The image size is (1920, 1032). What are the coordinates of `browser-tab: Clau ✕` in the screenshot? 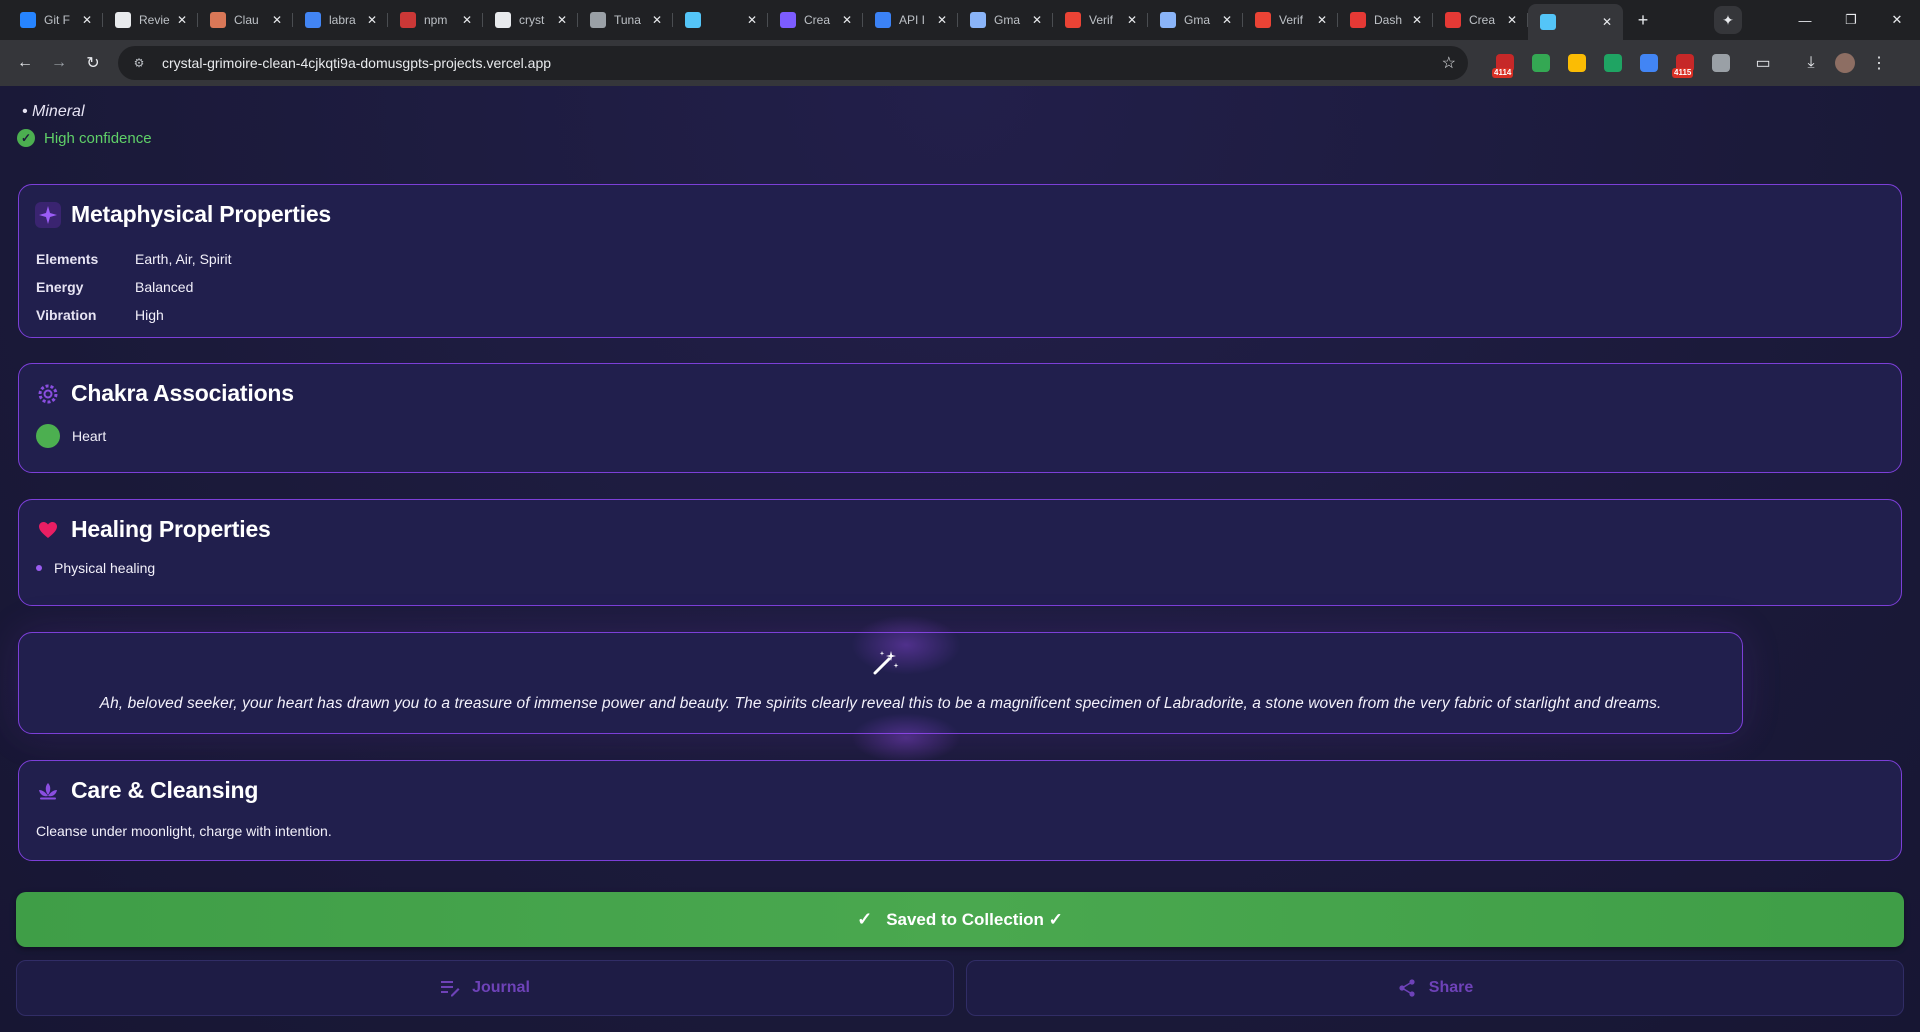 It's located at (245, 20).